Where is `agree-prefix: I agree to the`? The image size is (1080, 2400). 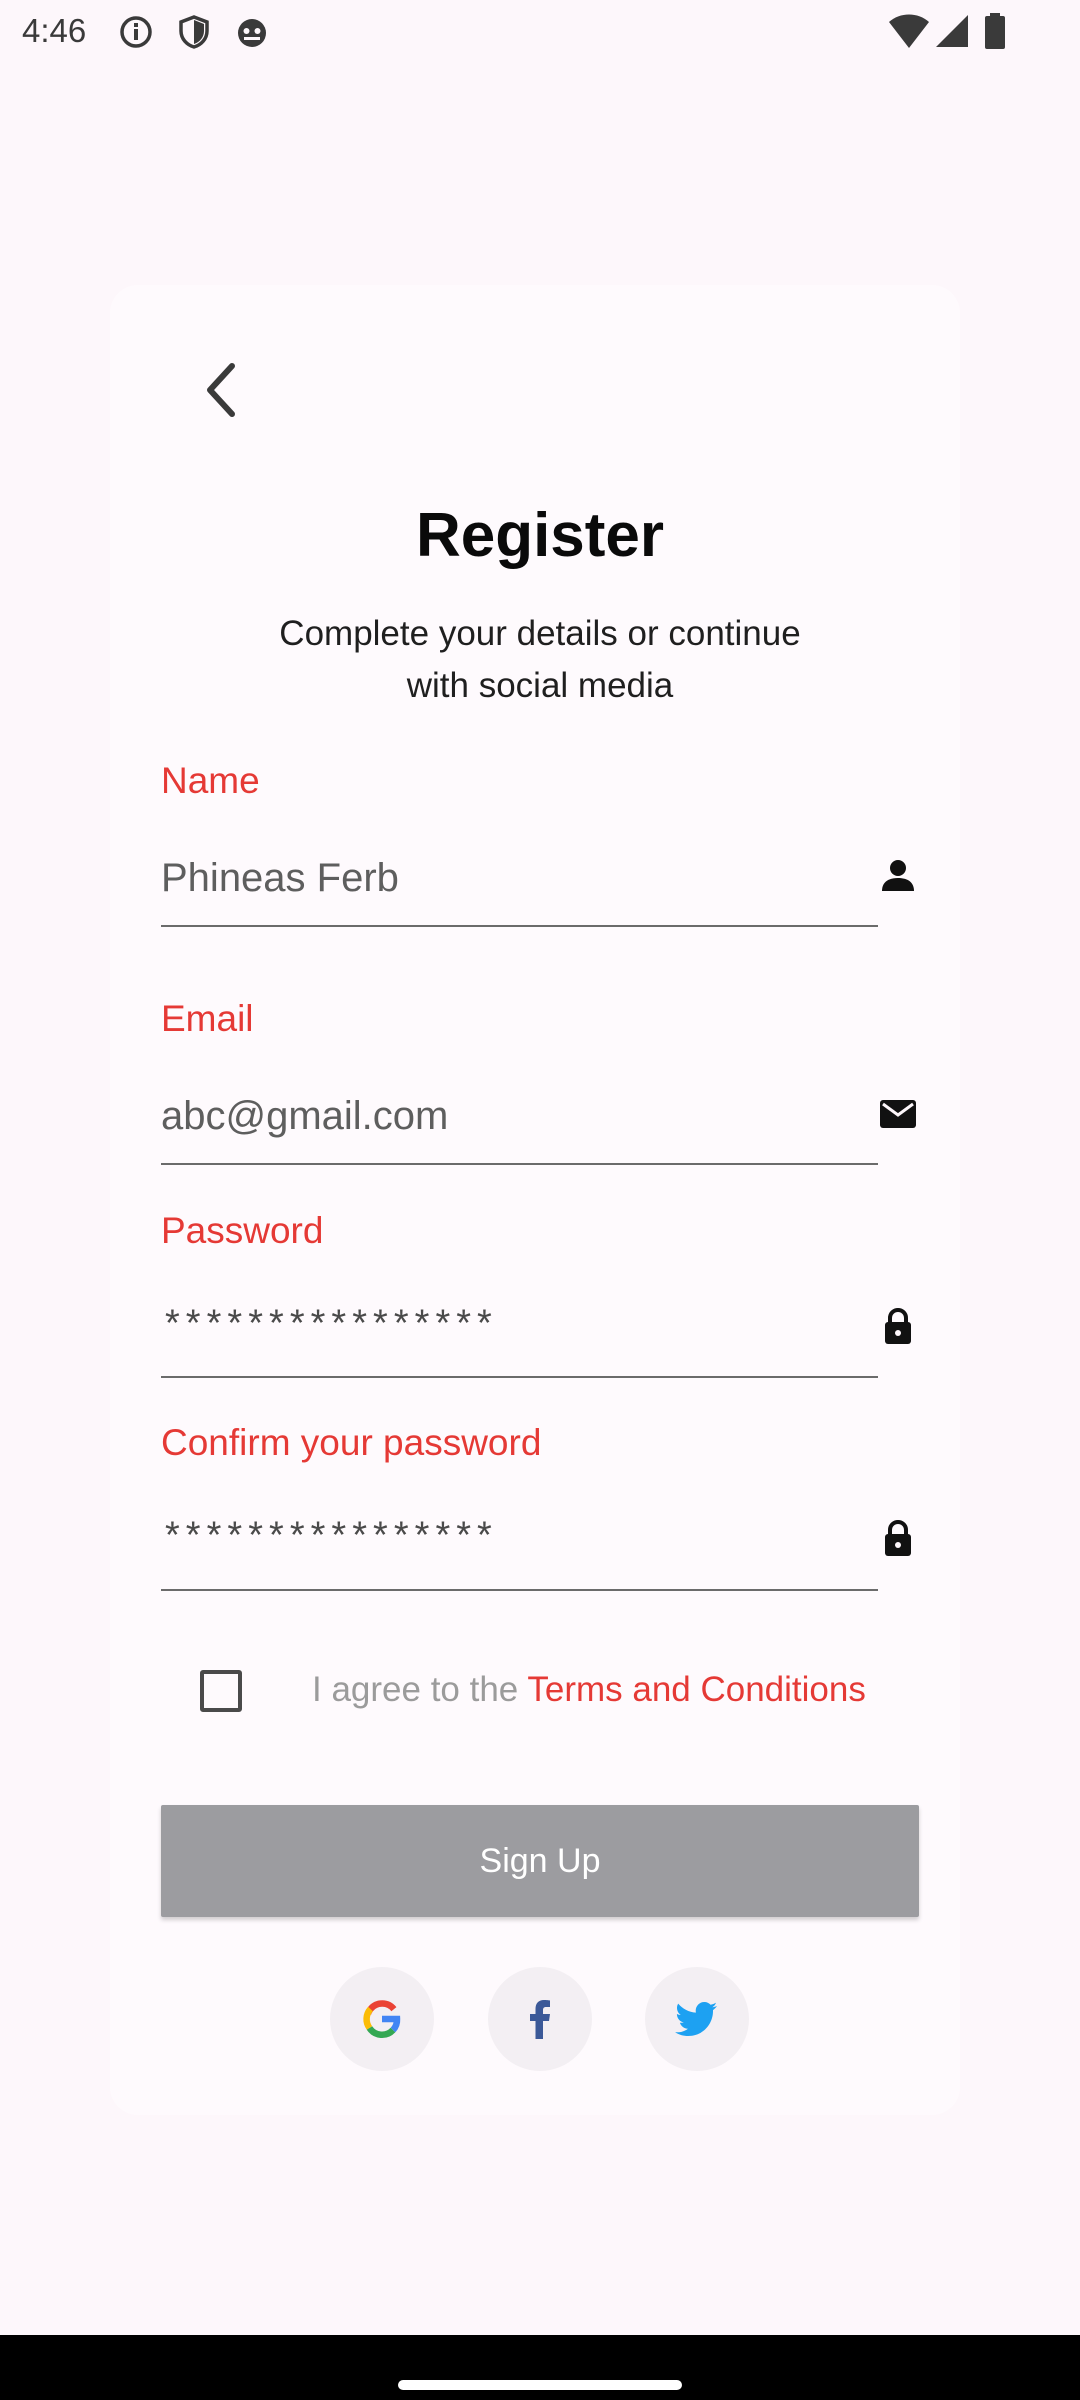
agree-prefix: I agree to the is located at coordinates (415, 1689).